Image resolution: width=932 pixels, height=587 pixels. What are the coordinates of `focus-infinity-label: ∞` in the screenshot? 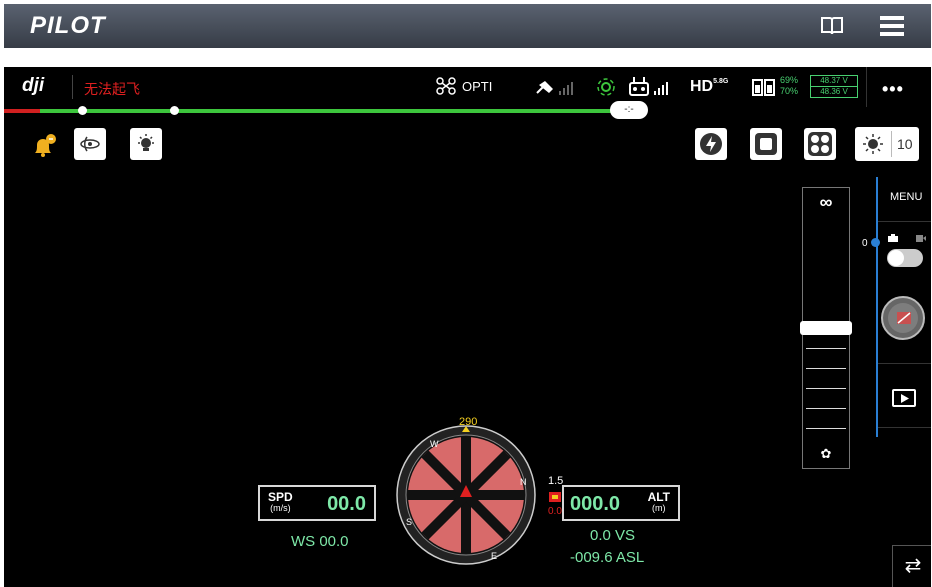 It's located at (826, 202).